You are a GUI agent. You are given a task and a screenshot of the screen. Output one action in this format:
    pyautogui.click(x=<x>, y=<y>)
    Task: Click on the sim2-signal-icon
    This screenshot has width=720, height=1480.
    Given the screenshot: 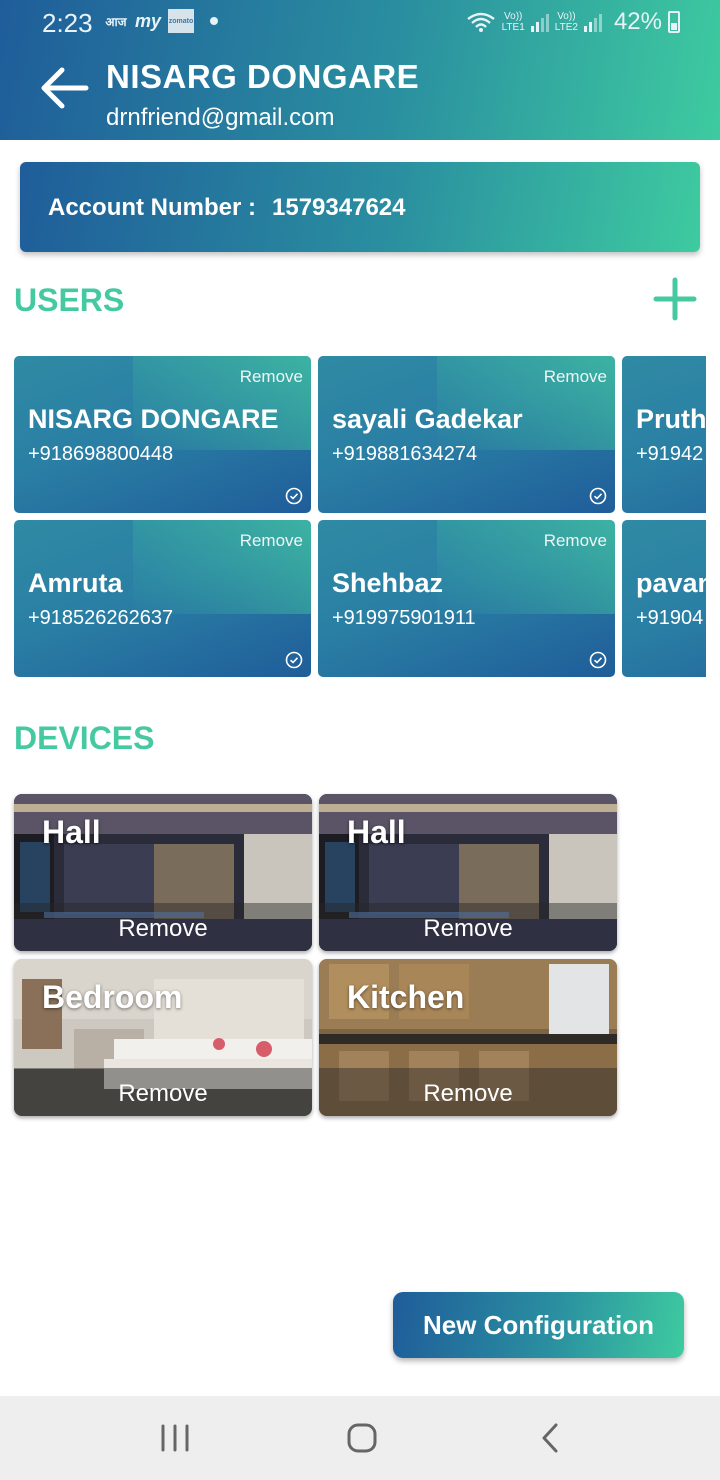 What is the action you would take?
    pyautogui.click(x=592, y=22)
    